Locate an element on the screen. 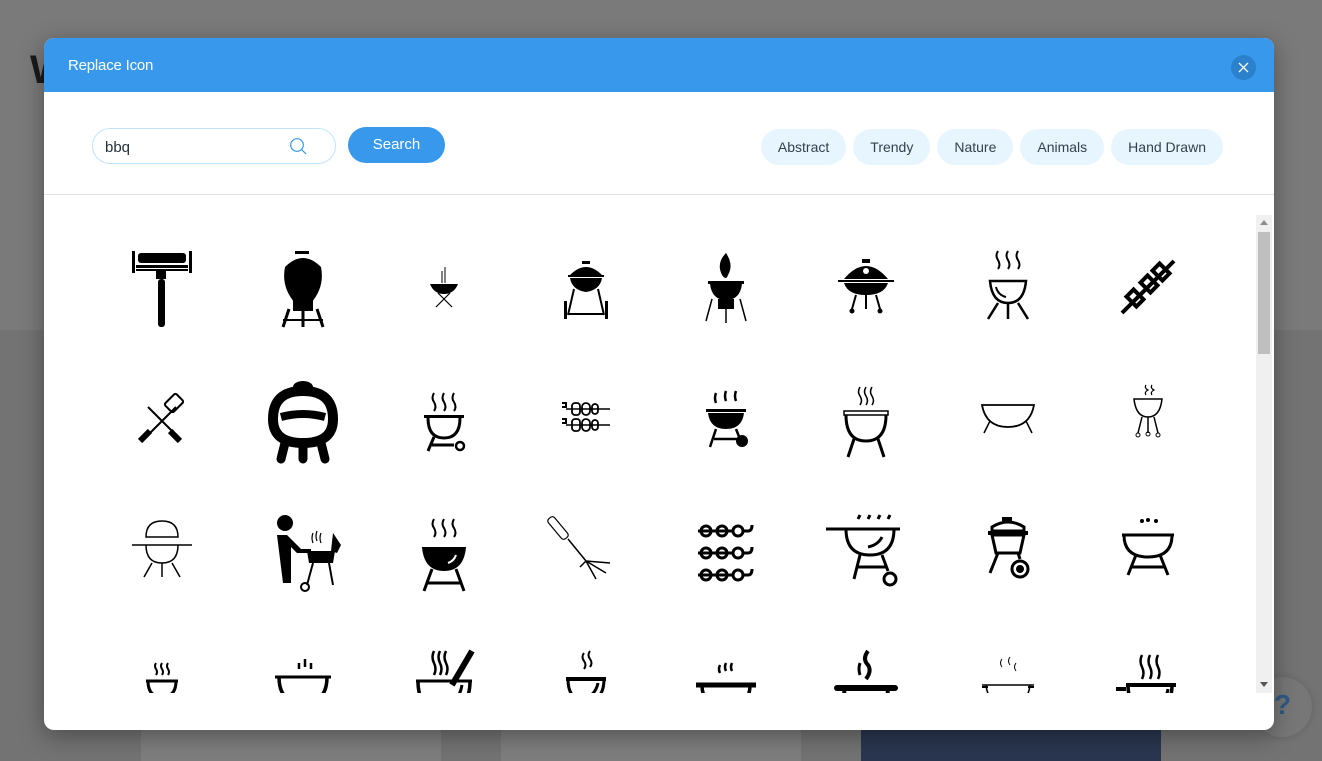 The image size is (1322, 761). sketch-grill-wheel-icon is located at coordinates (1009, 548).